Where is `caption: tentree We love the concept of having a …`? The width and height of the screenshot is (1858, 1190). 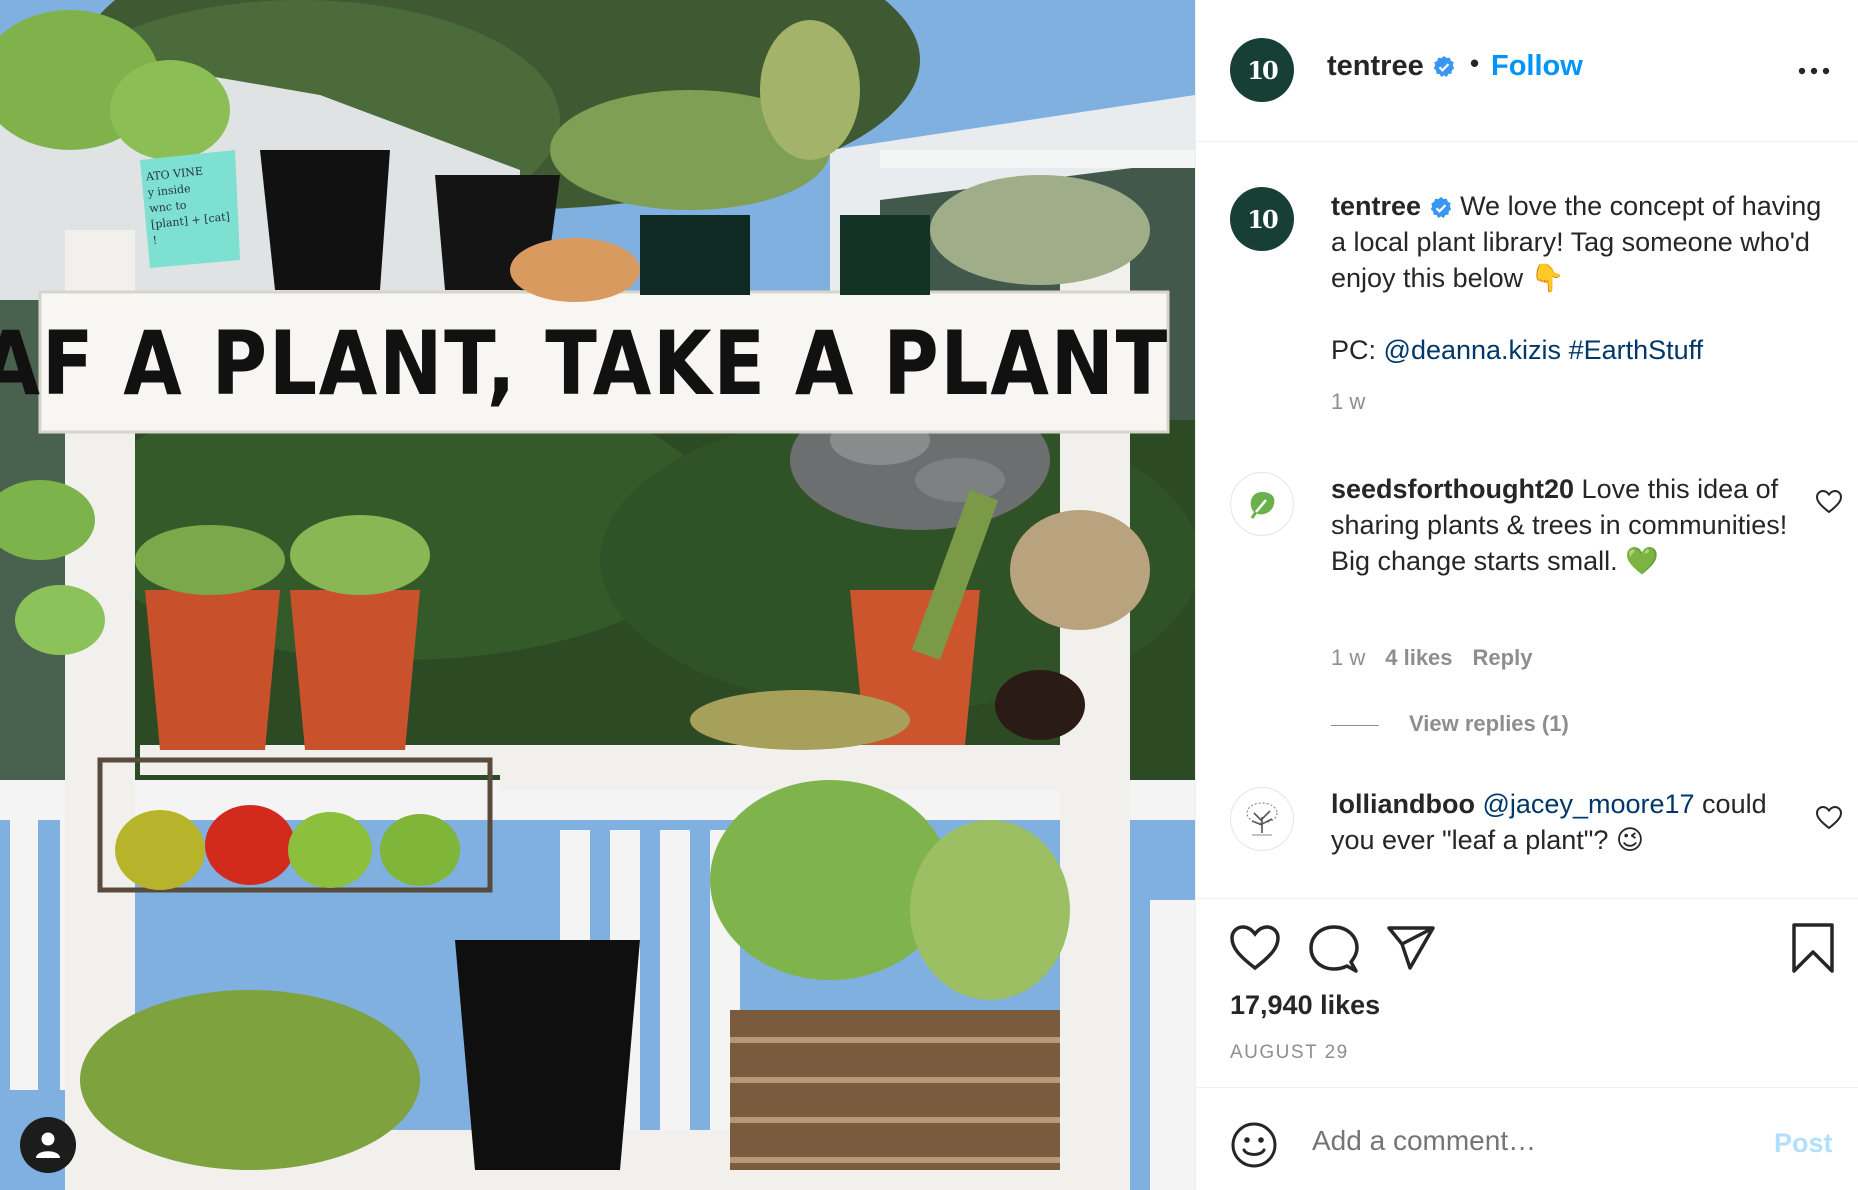
caption: tentree We love the concept of having a … is located at coordinates (1578, 304).